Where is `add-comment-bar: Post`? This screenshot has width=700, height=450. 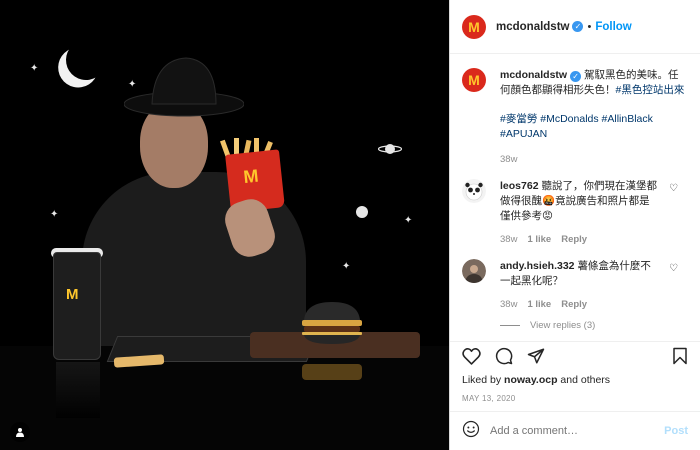 add-comment-bar: Post is located at coordinates (575, 430).